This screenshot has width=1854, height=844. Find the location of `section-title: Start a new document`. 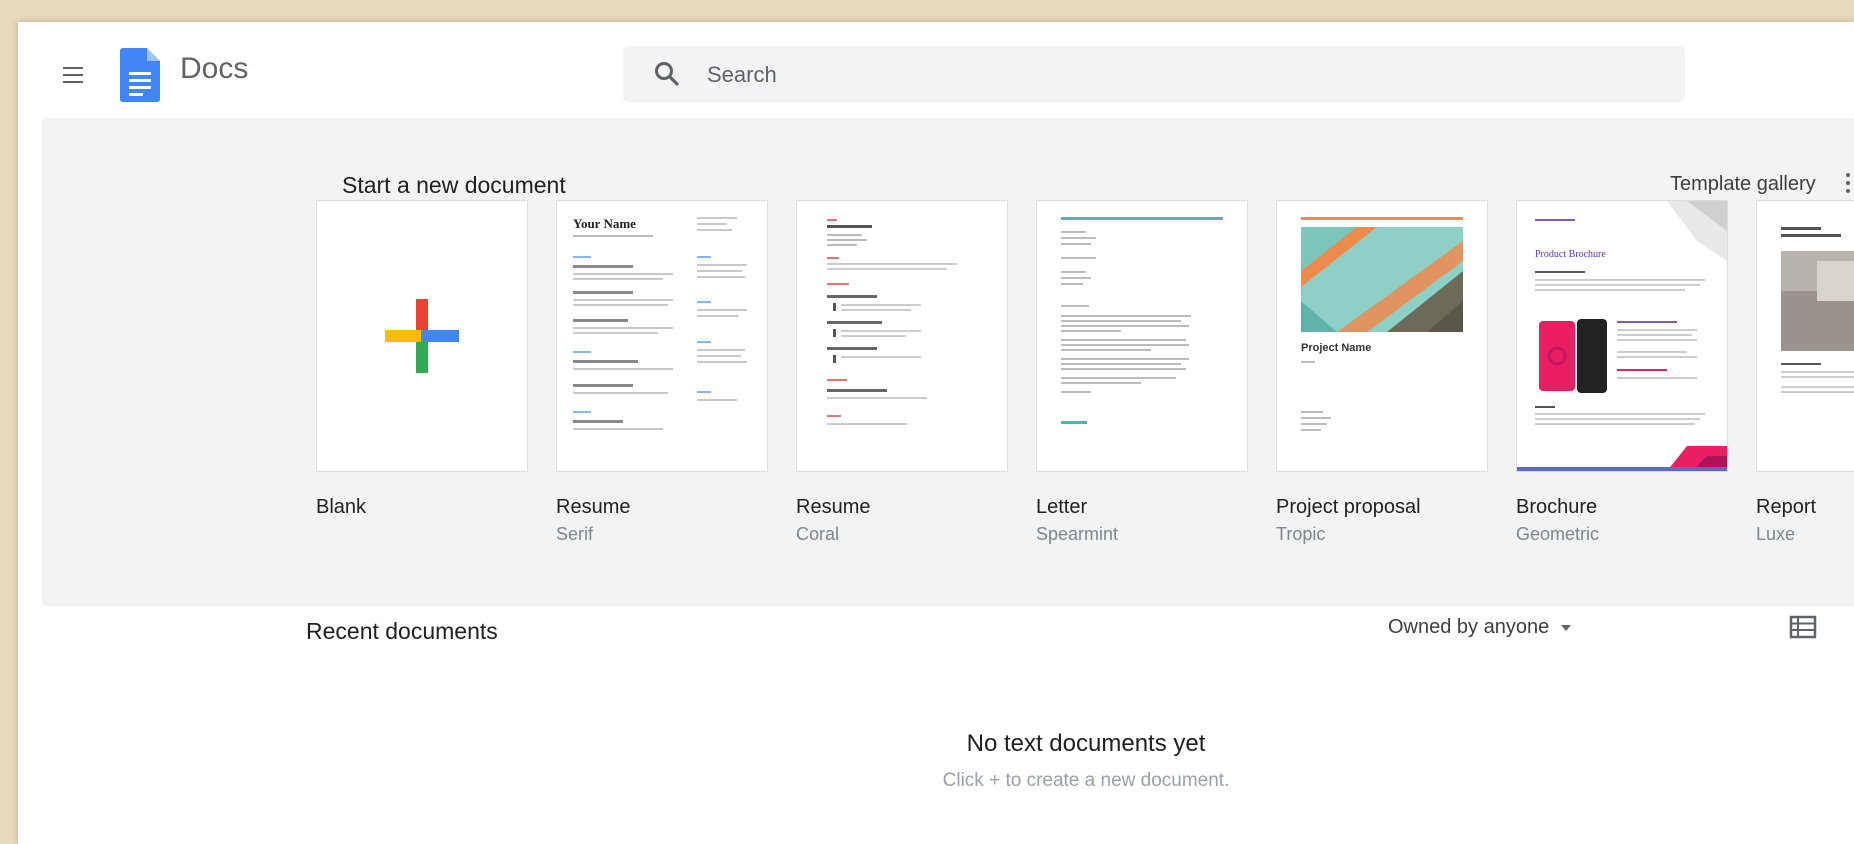

section-title: Start a new document is located at coordinates (454, 185).